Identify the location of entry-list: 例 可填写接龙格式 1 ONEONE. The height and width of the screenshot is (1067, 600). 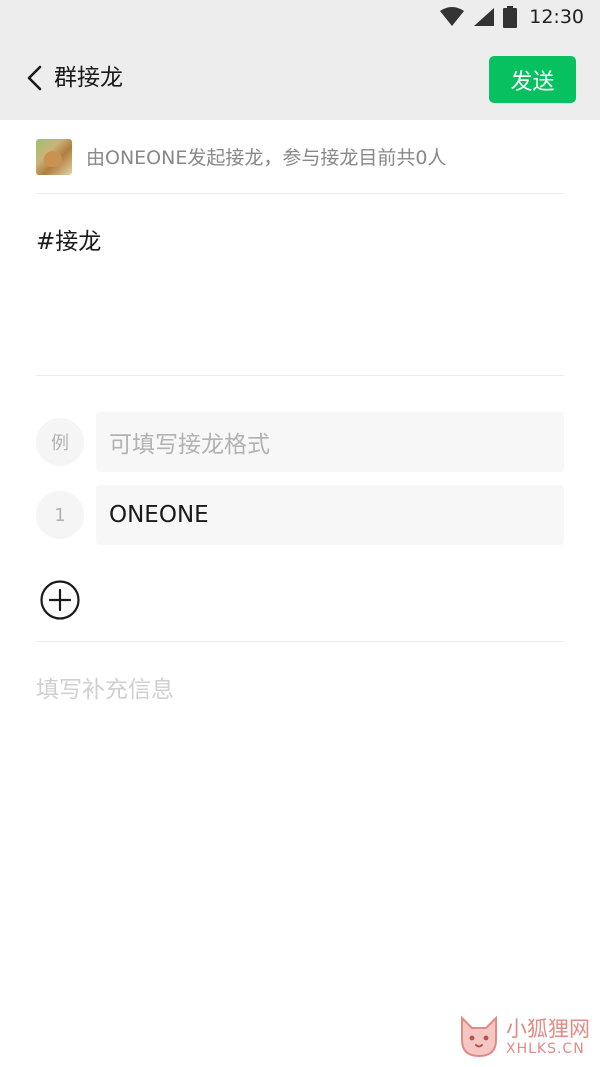
(300, 460).